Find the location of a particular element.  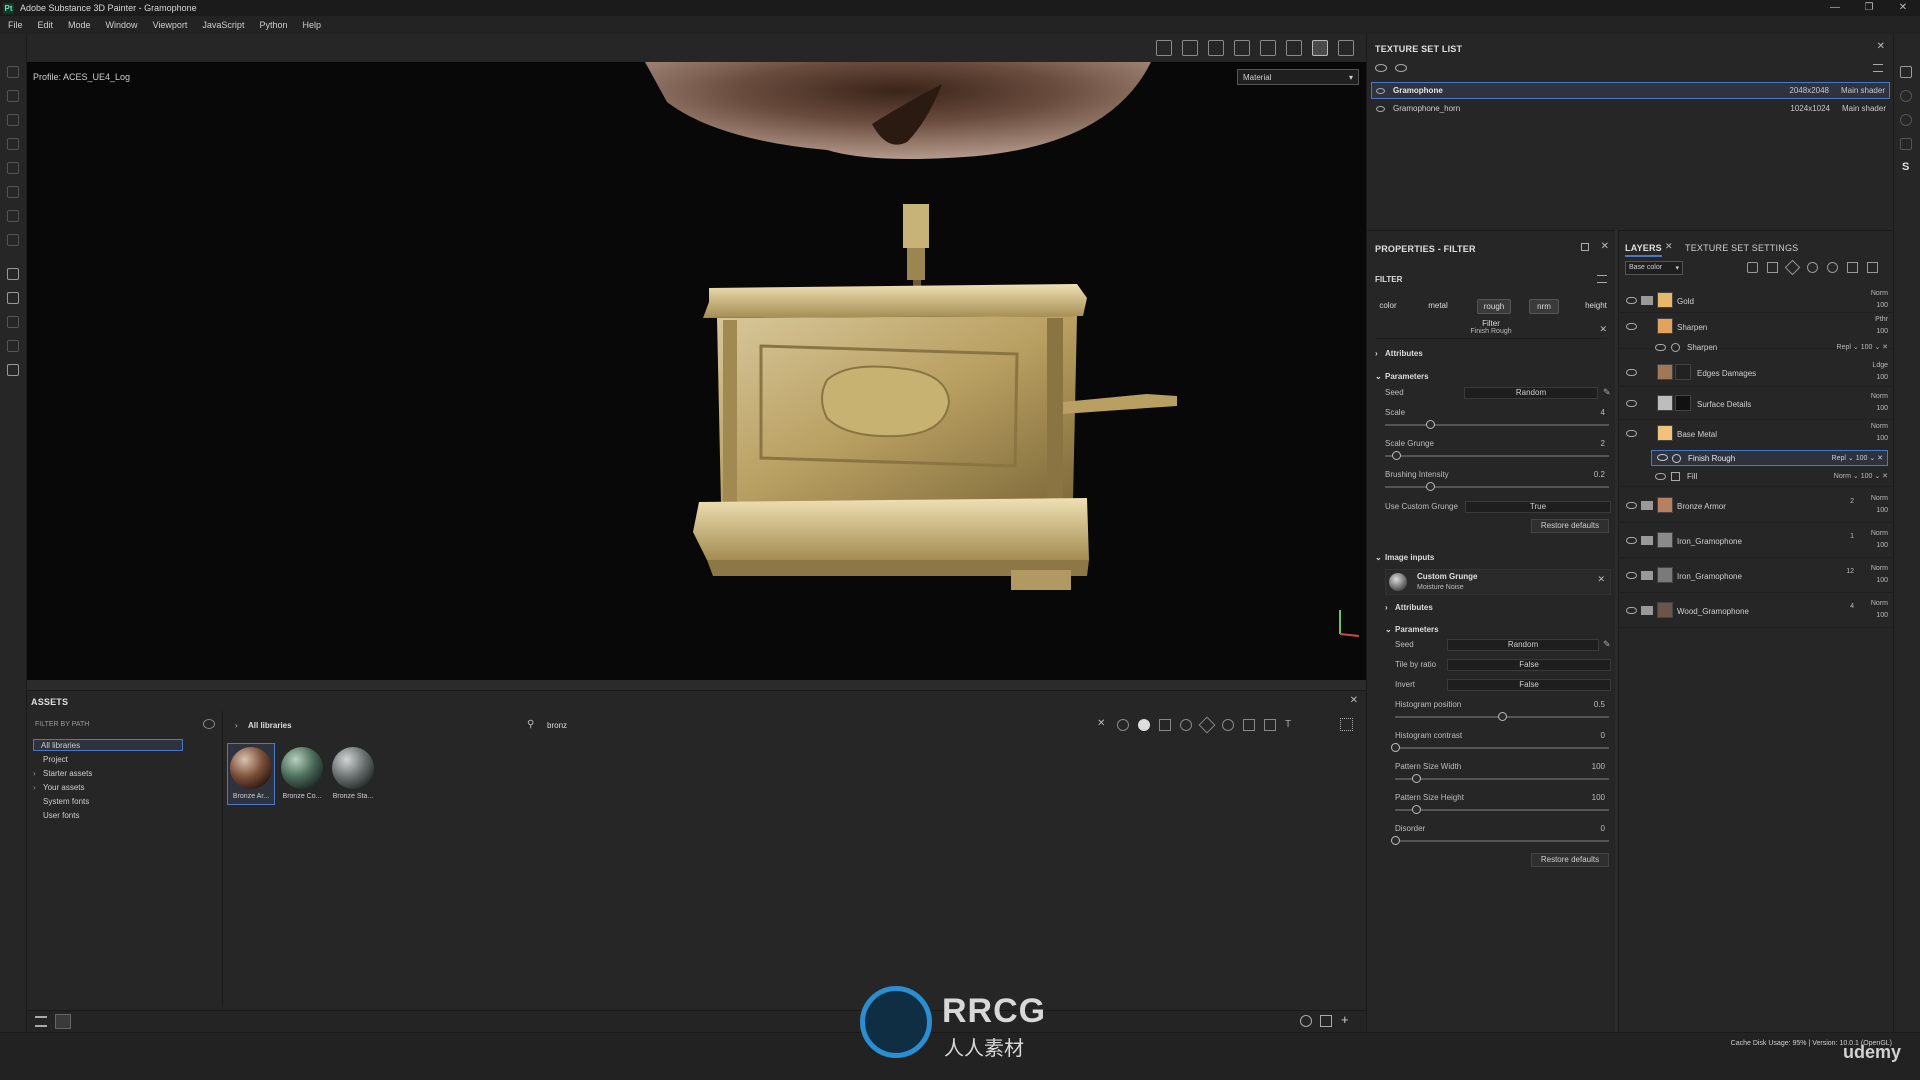

layer-row: Edges Damages Ldge 100 is located at coordinates (1756, 372).